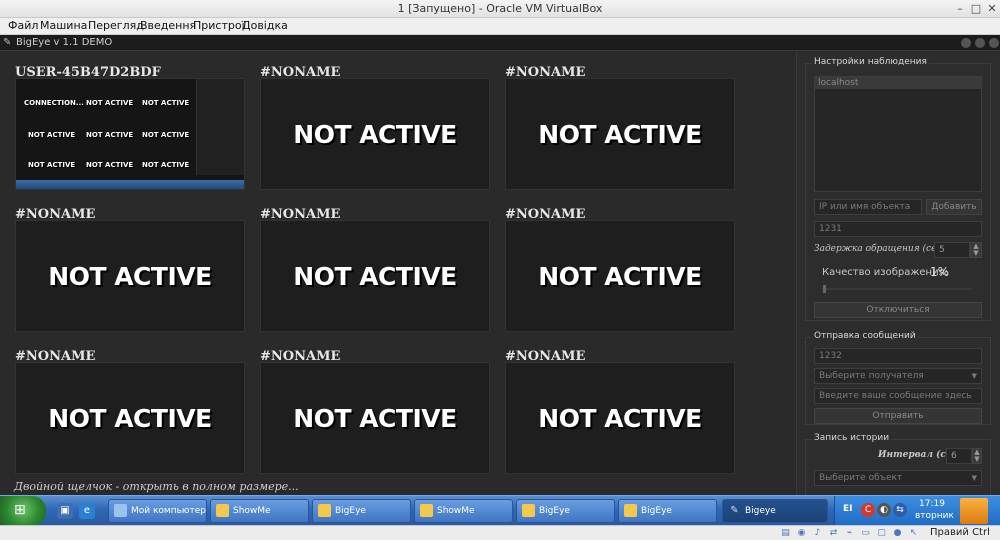 Image resolution: width=1000 pixels, height=540 pixels. I want to click on audio-icon: ♪, so click(817, 533).